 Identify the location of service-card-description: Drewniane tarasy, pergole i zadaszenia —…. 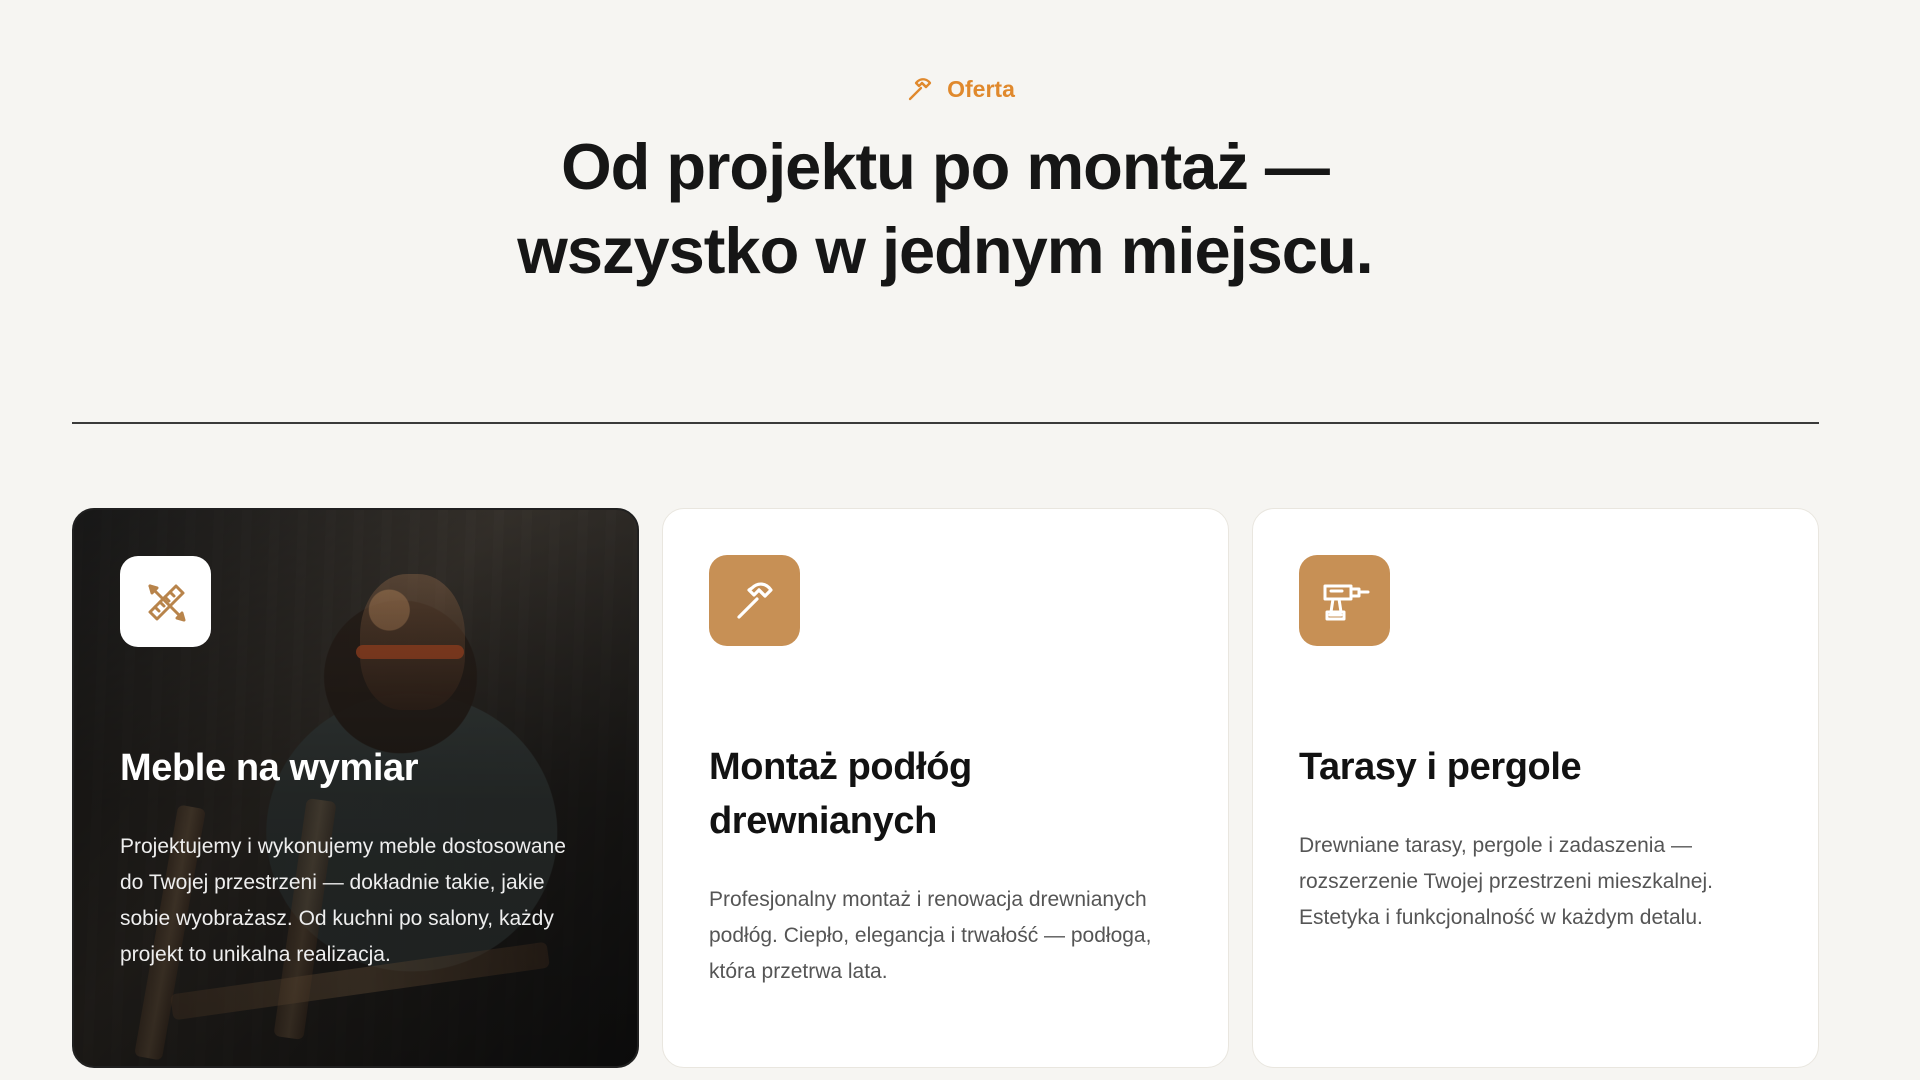
(1506, 881).